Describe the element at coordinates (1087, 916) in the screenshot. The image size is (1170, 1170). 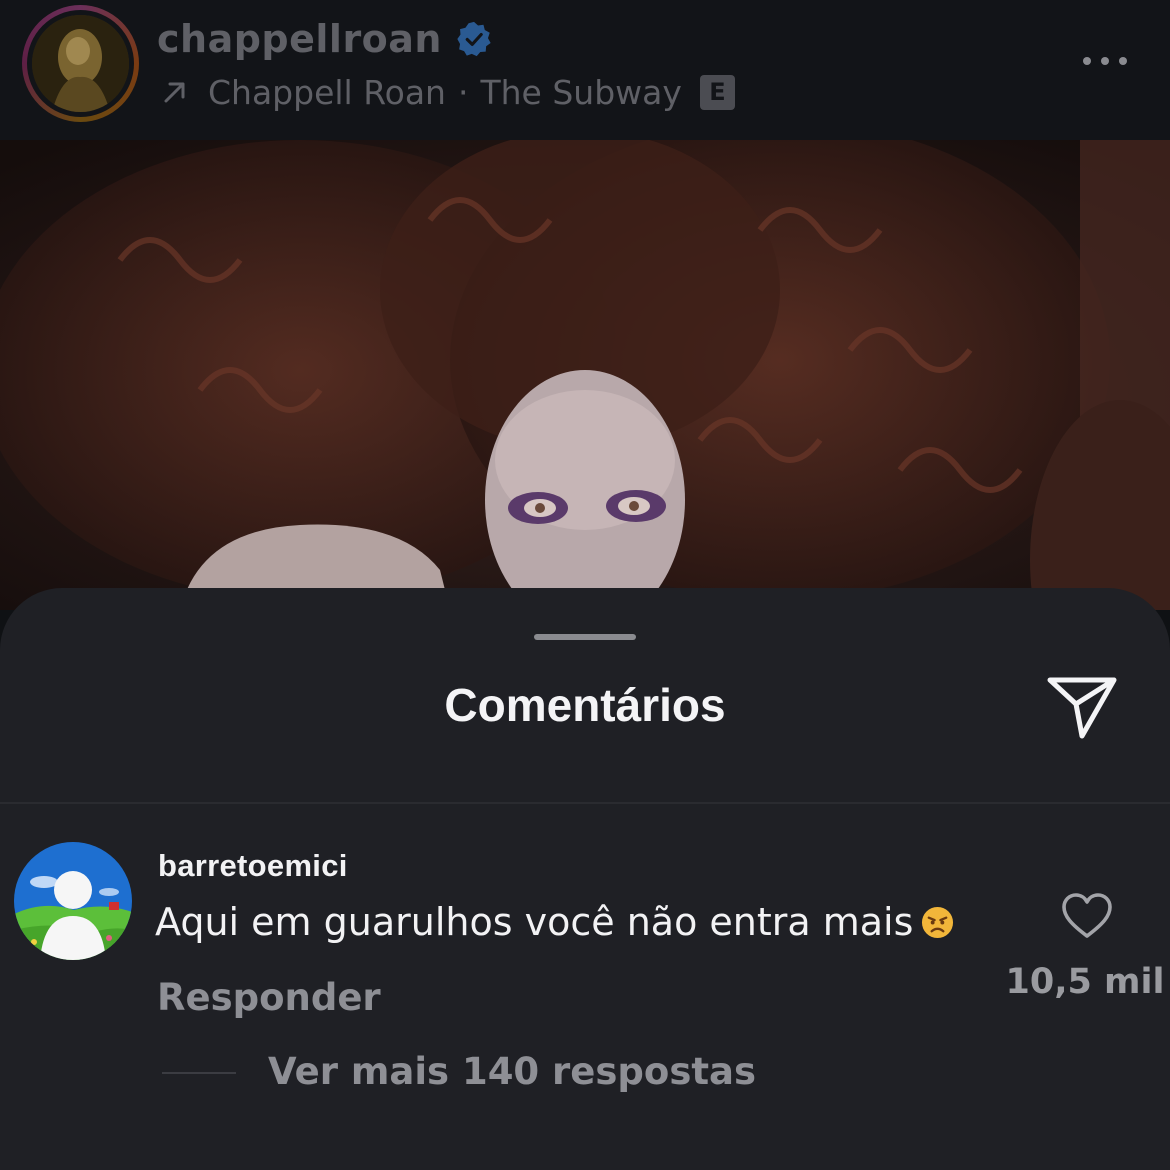
I see `heart-icon` at that location.